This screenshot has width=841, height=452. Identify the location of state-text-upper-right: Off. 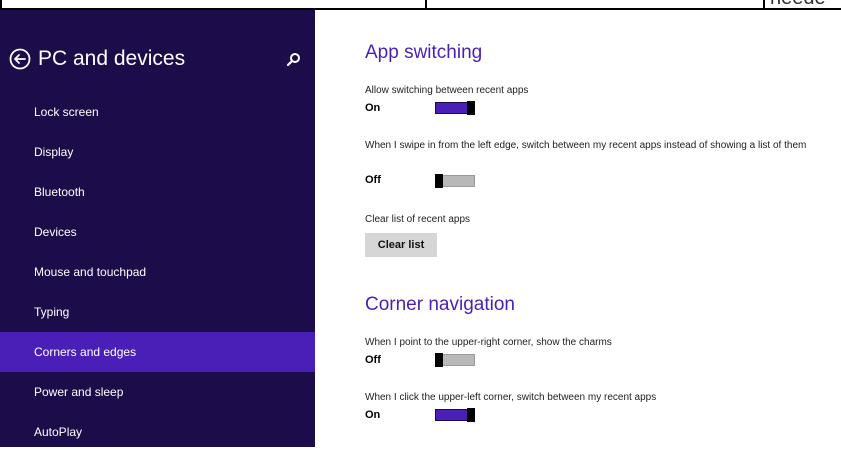
(373, 360).